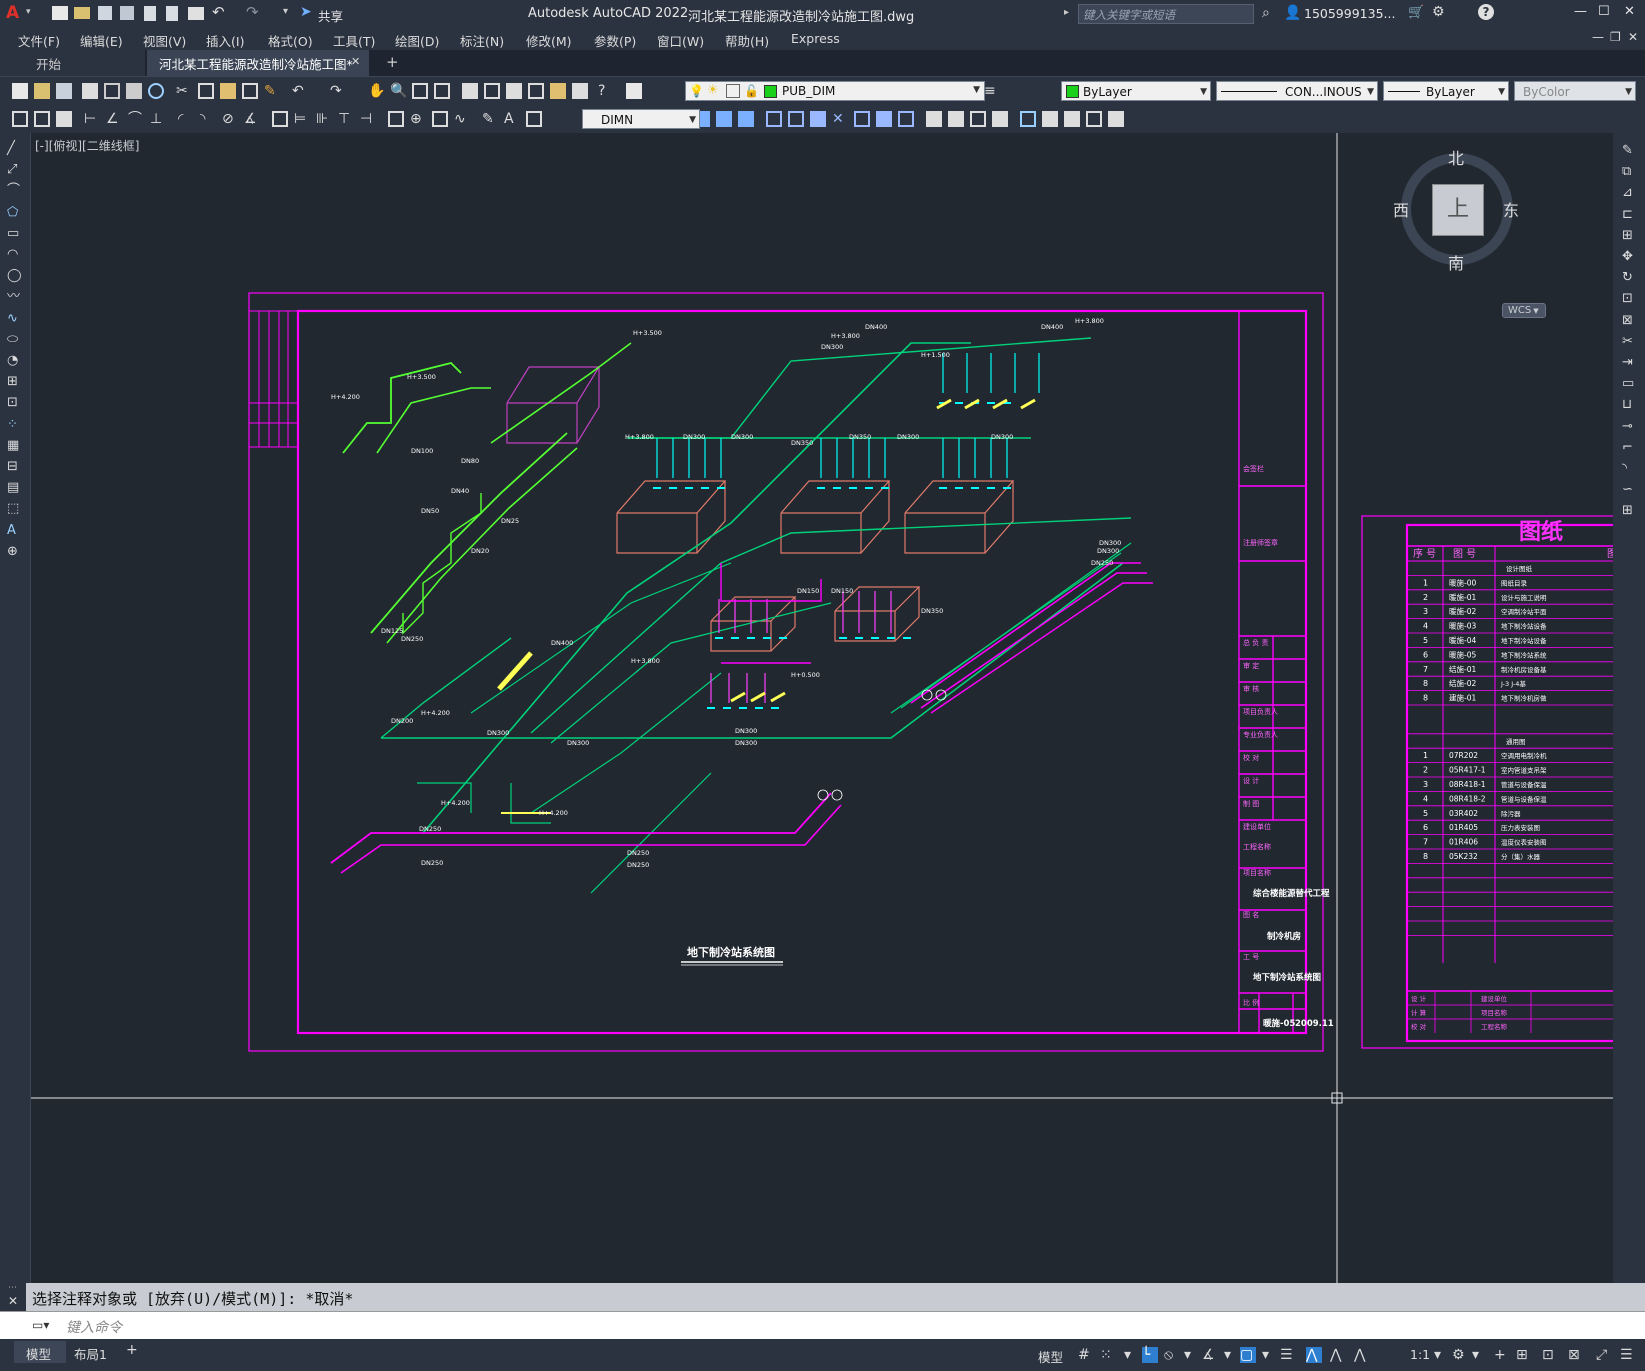  What do you see at coordinates (1576, 1355) in the screenshot?
I see `isolate-icon: ⊠` at bounding box center [1576, 1355].